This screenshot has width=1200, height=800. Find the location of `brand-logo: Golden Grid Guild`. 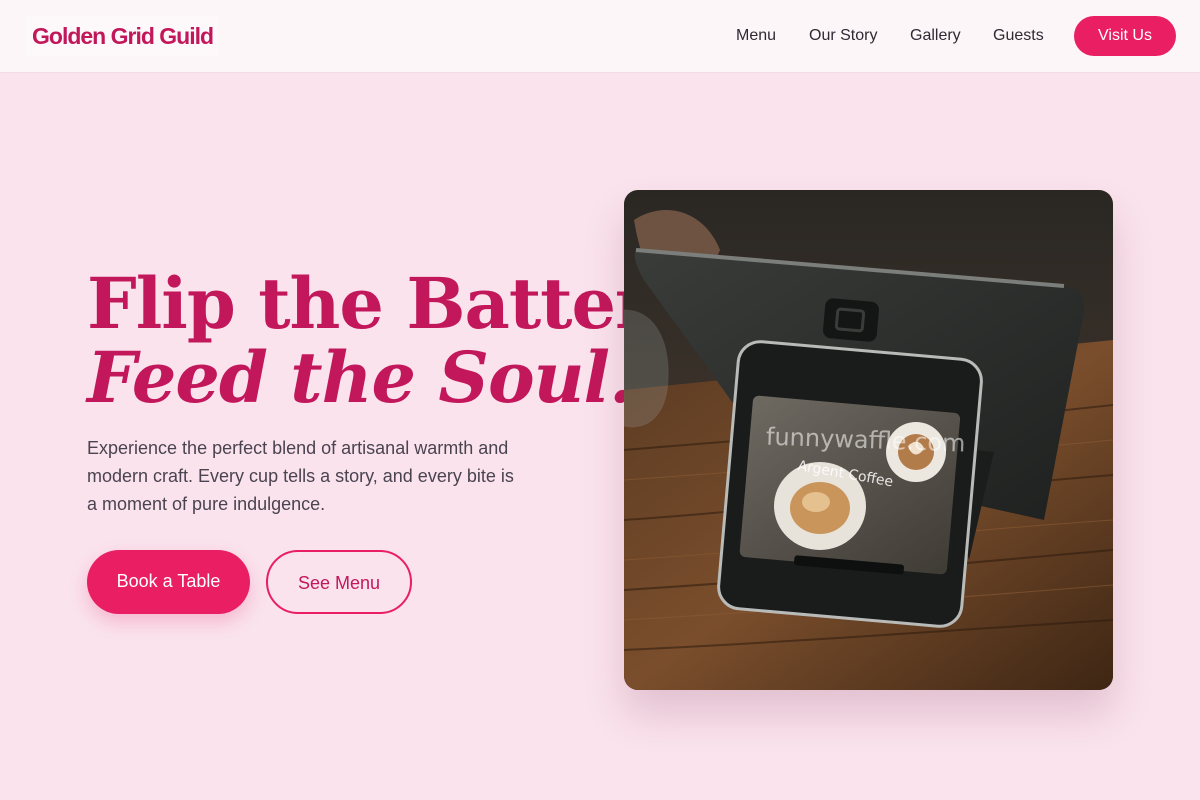

brand-logo: Golden Grid Guild is located at coordinates (123, 36).